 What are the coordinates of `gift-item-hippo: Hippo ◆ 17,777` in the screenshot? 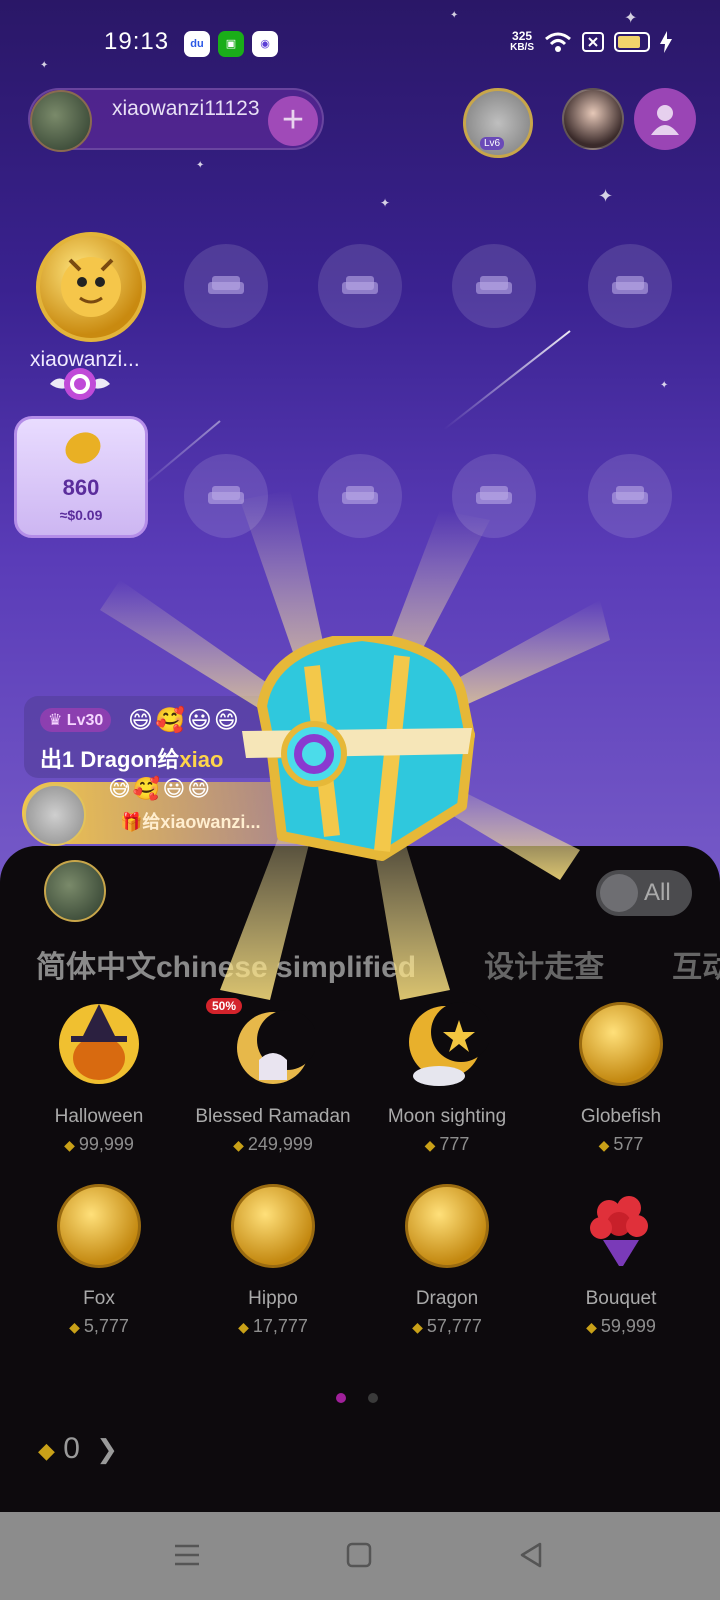 It's located at (273, 1264).